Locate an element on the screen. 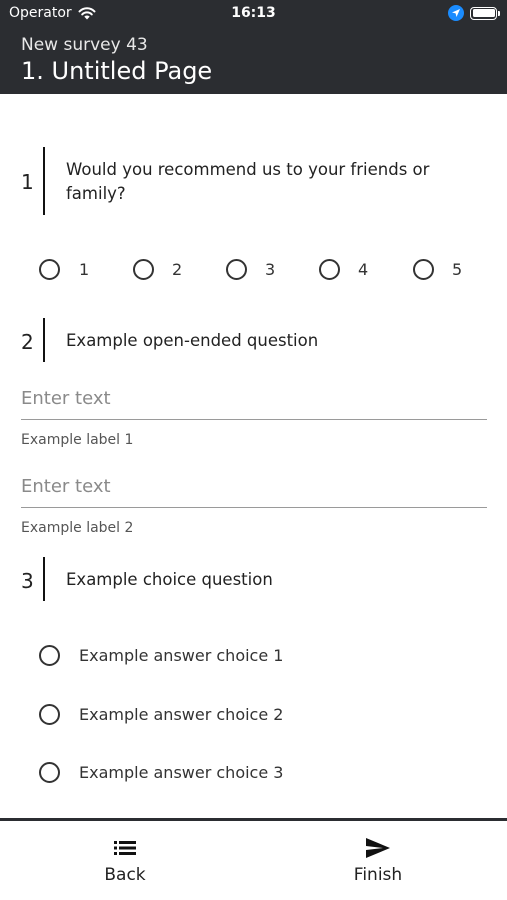  rating-label-3: 3 is located at coordinates (270, 269).